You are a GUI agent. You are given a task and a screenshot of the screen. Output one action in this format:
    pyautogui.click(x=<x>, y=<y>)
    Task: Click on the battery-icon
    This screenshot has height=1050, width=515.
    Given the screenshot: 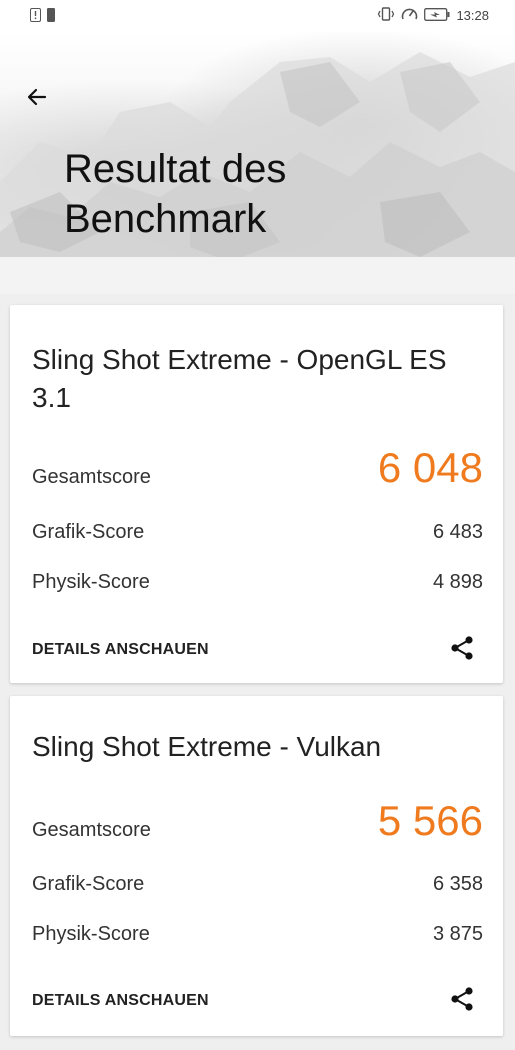 What is the action you would take?
    pyautogui.click(x=437, y=15)
    